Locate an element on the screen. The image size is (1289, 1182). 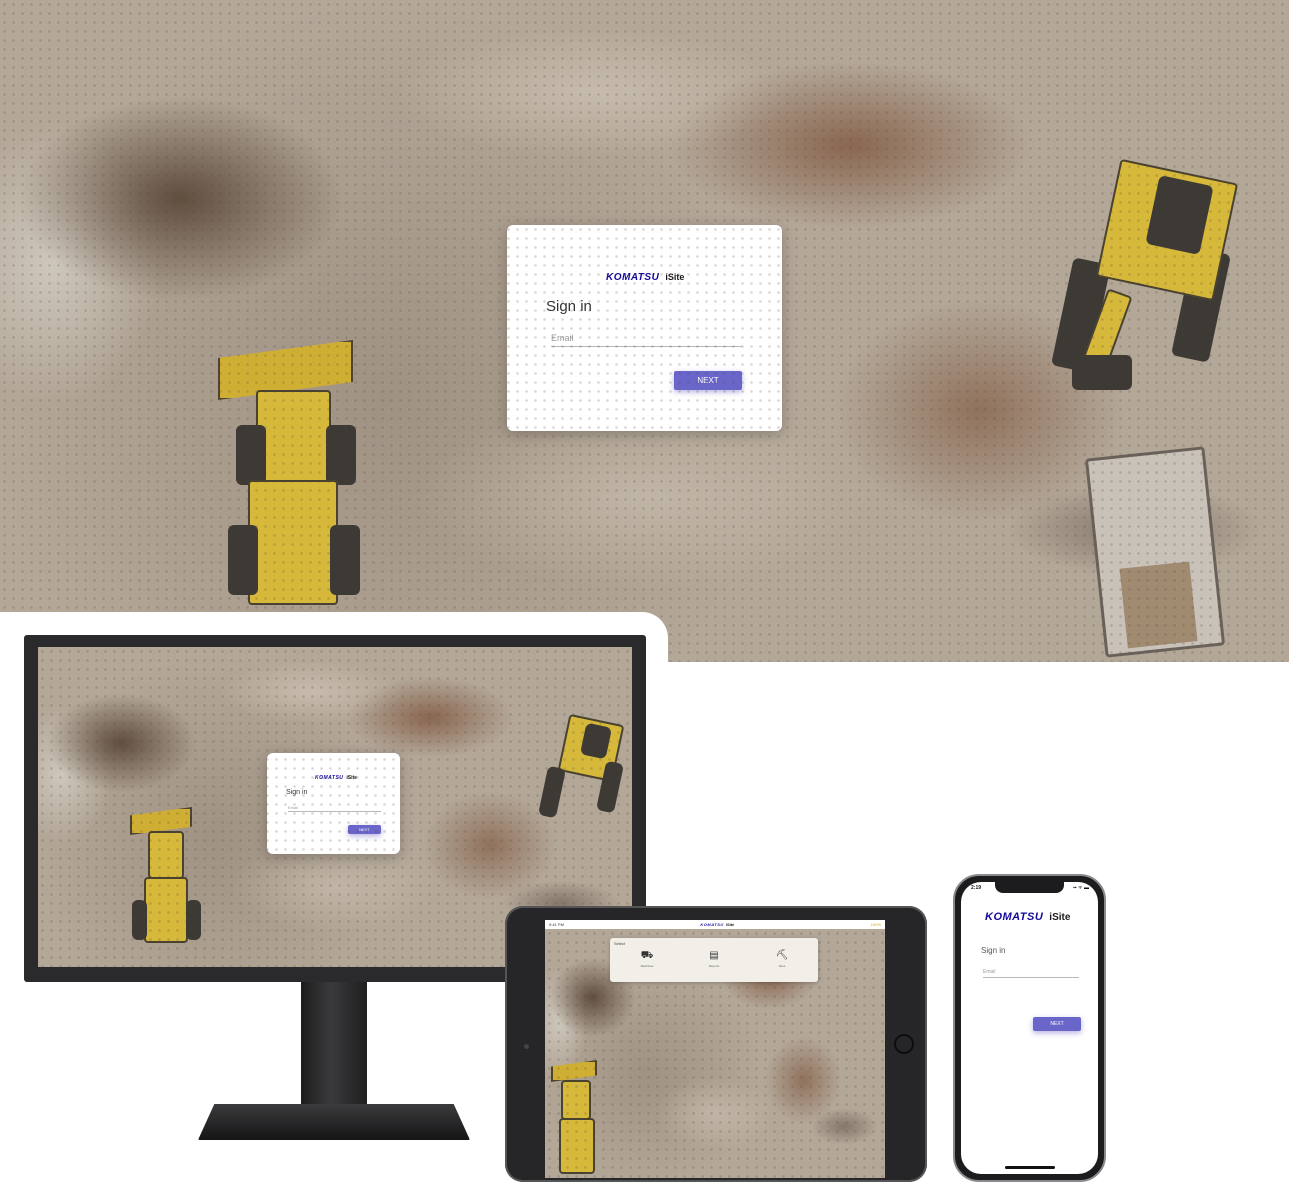
tablet-menu-item-sites: ⛏ Sites is located at coordinates (782, 963).